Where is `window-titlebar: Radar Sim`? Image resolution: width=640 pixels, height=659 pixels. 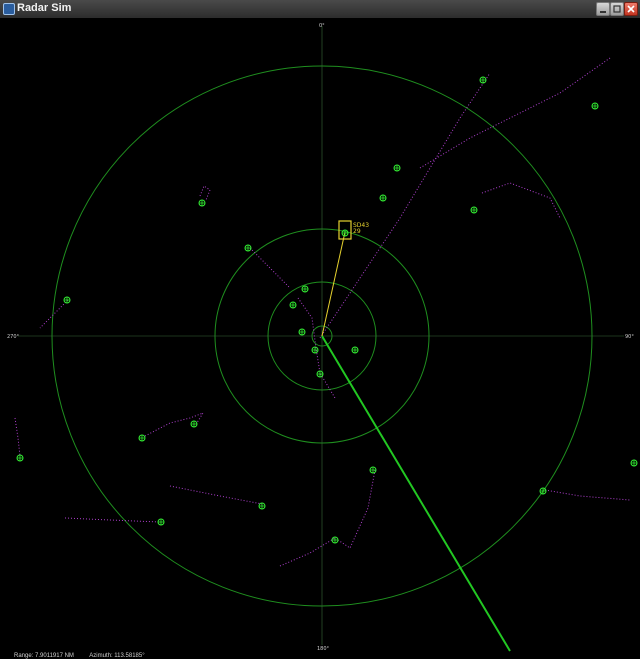 window-titlebar: Radar Sim is located at coordinates (320, 9).